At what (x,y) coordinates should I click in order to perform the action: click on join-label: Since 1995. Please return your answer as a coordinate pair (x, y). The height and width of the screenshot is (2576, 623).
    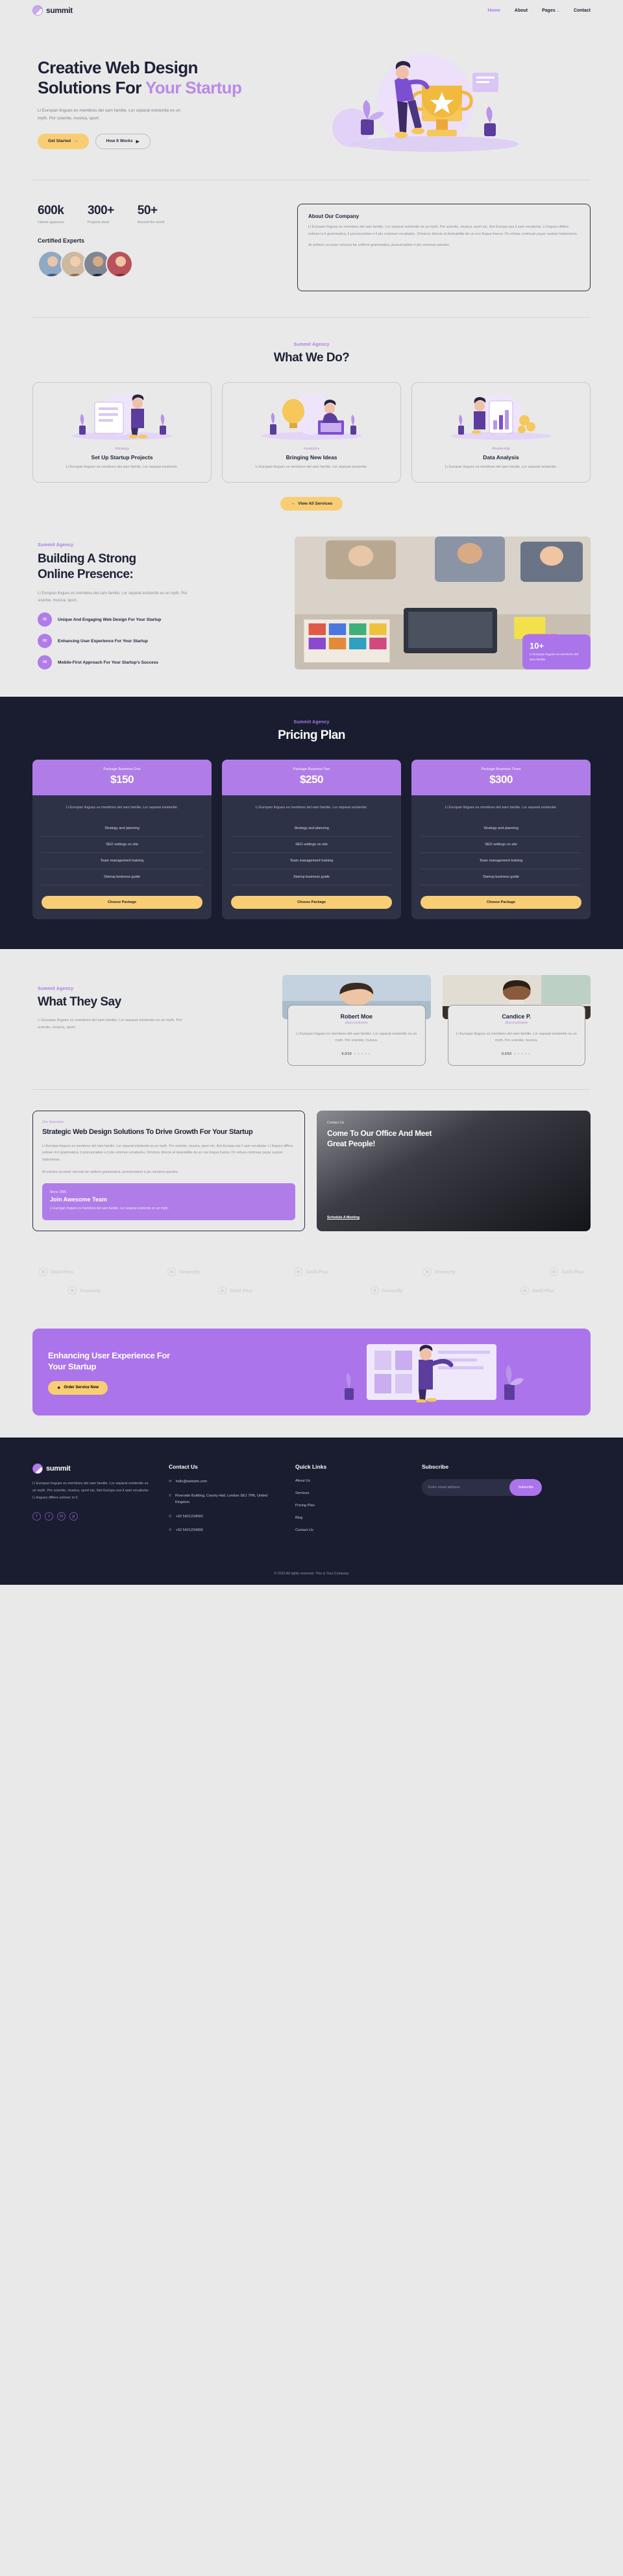
    Looking at the image, I should click on (58, 1192).